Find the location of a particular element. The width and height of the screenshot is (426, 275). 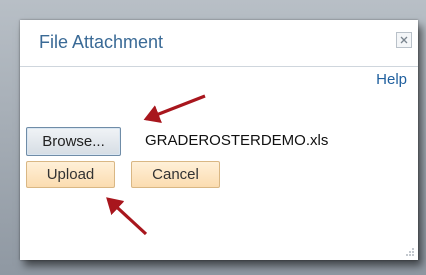

close-button is located at coordinates (404, 40).